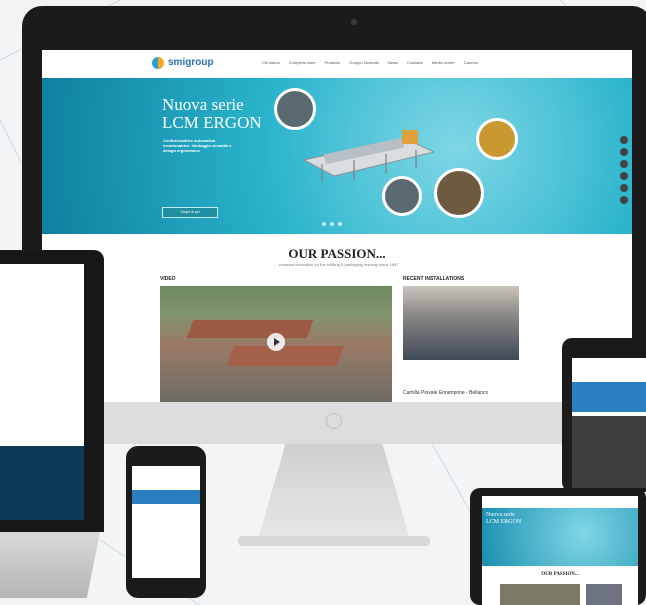  What do you see at coordinates (168, 279) in the screenshot?
I see `video-label: VIDEO` at bounding box center [168, 279].